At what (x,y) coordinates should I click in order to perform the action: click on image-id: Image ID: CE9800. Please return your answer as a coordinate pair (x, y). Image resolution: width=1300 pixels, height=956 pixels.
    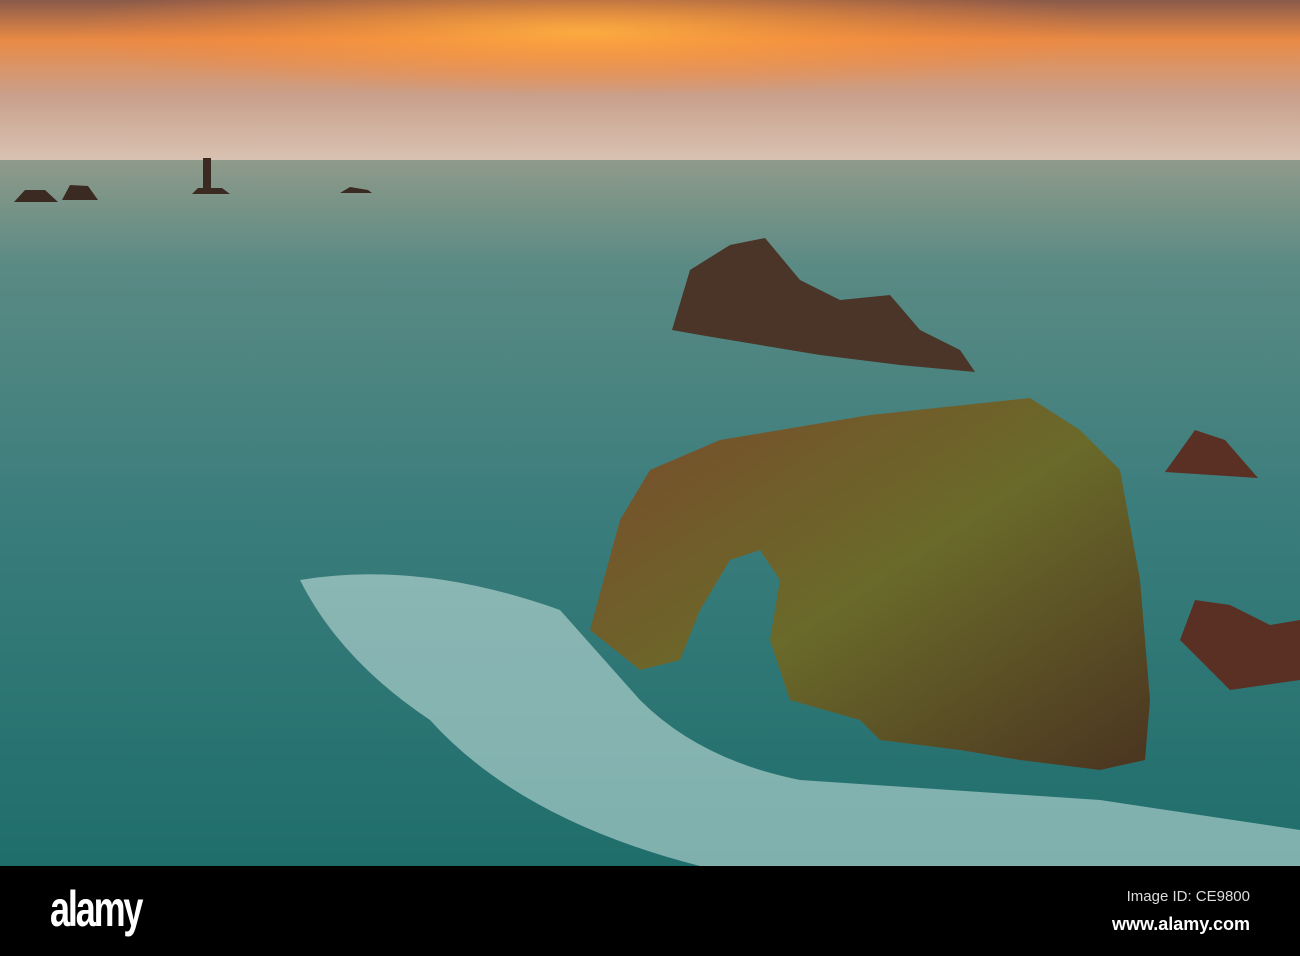
    Looking at the image, I should click on (1188, 896).